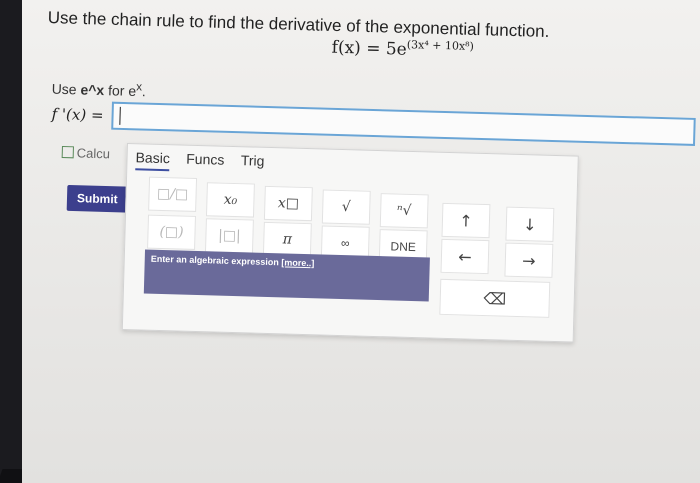 This screenshot has width=700, height=483. I want to click on hint-text: Use e^x for ex., so click(98, 88).